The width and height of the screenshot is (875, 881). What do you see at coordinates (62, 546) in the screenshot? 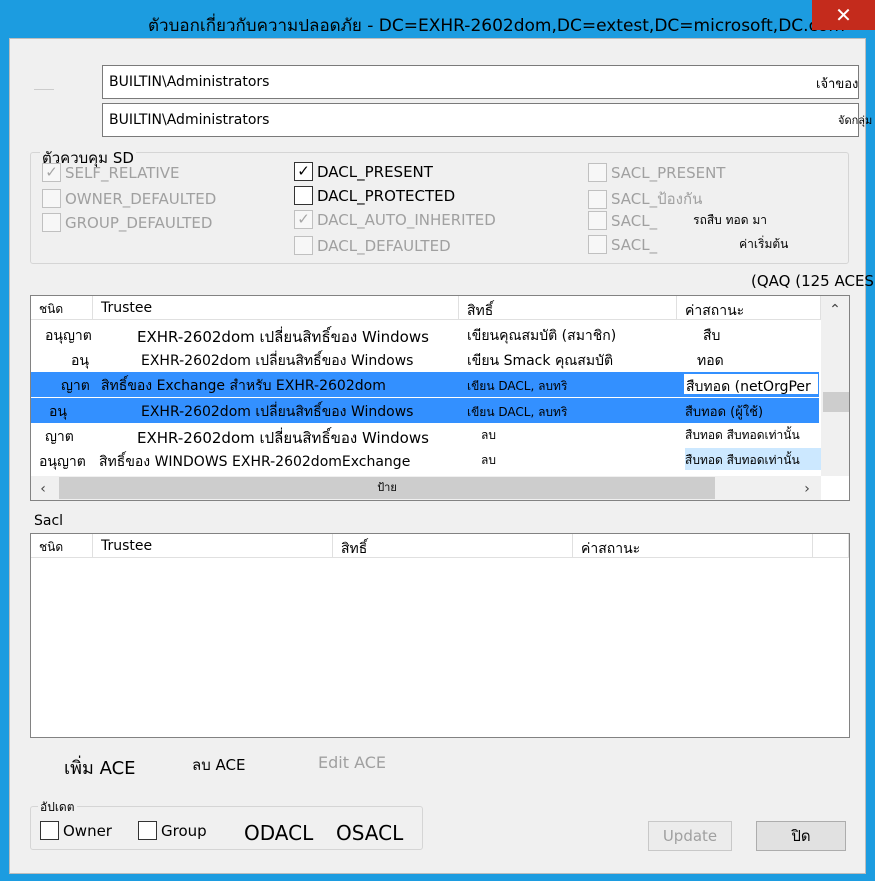
I see `sacl-col-type: ชนิด` at bounding box center [62, 546].